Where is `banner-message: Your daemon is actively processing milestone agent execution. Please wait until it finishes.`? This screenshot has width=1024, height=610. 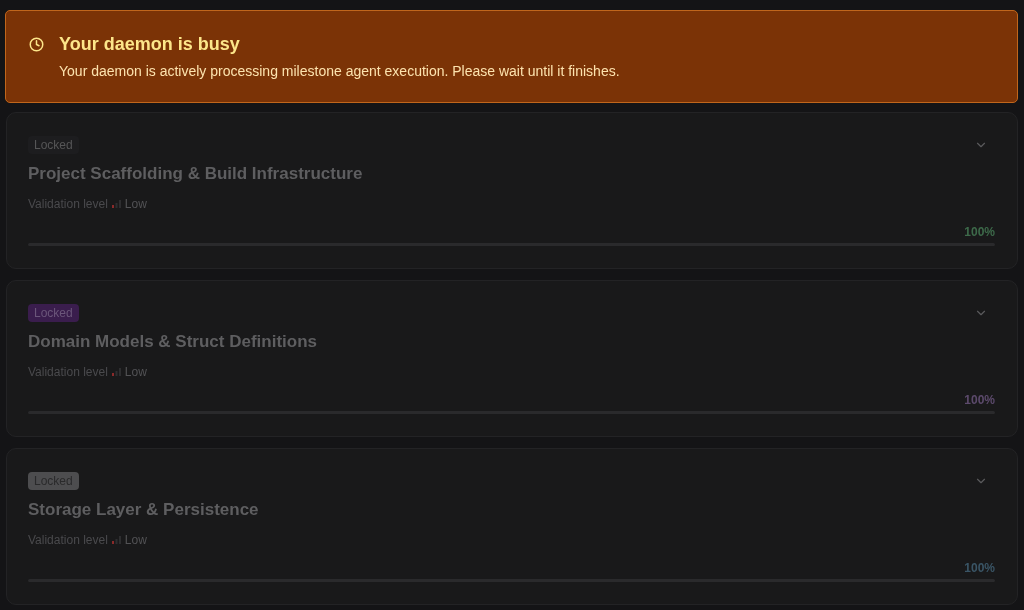
banner-message: Your daemon is actively processing milestone agent execution. Please wait until it finishes. is located at coordinates (339, 71).